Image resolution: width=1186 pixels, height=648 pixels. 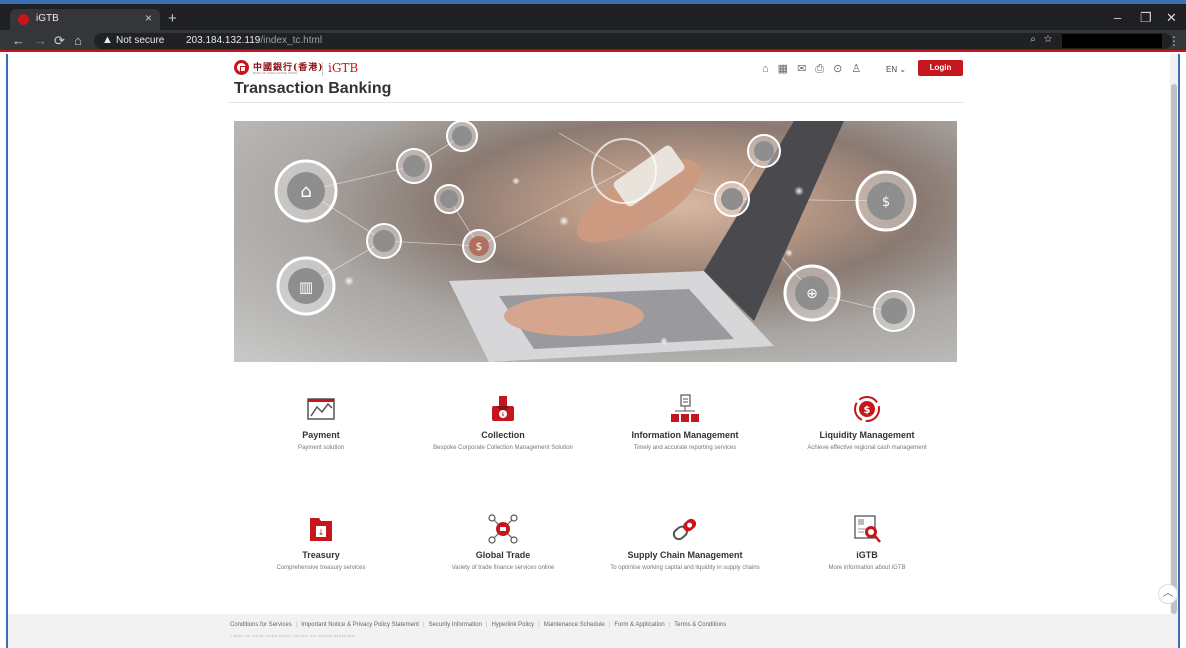 What do you see at coordinates (837, 69) in the screenshot?
I see `location-icon: ⊙` at bounding box center [837, 69].